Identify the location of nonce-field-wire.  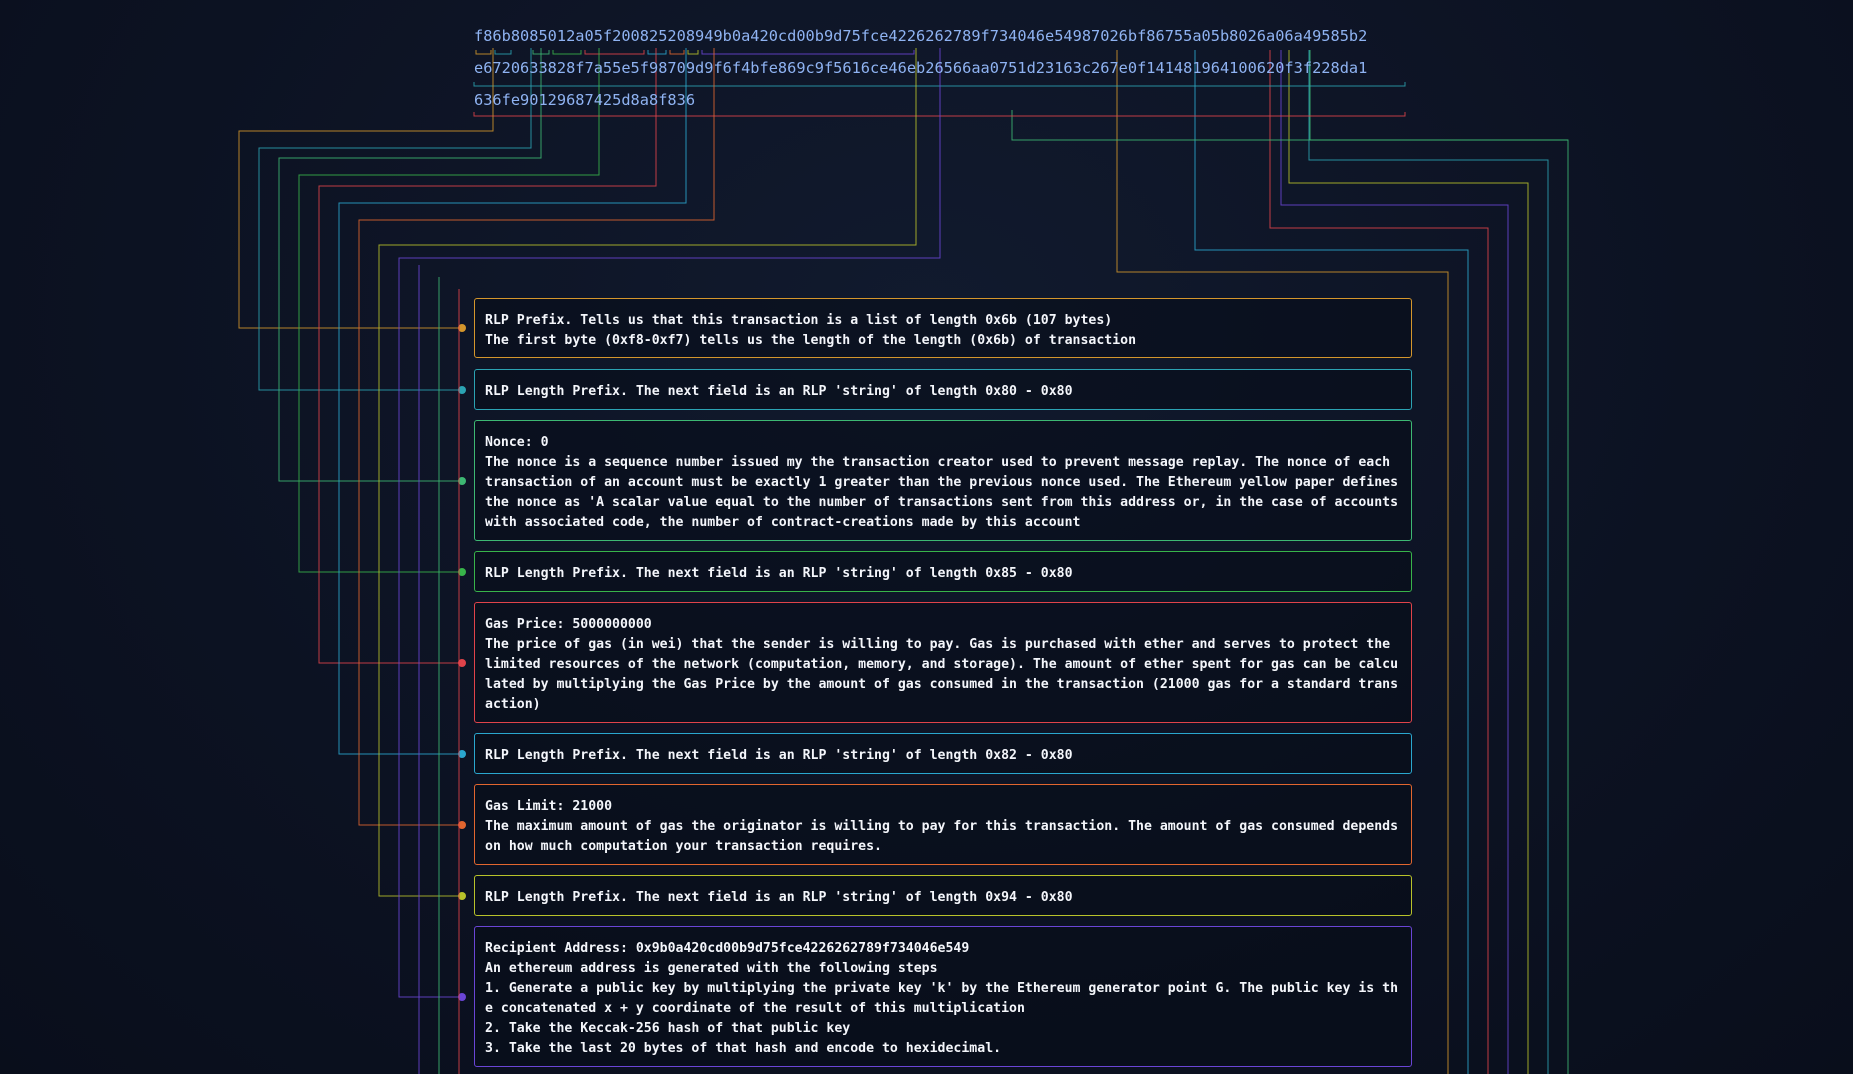
(410, 265).